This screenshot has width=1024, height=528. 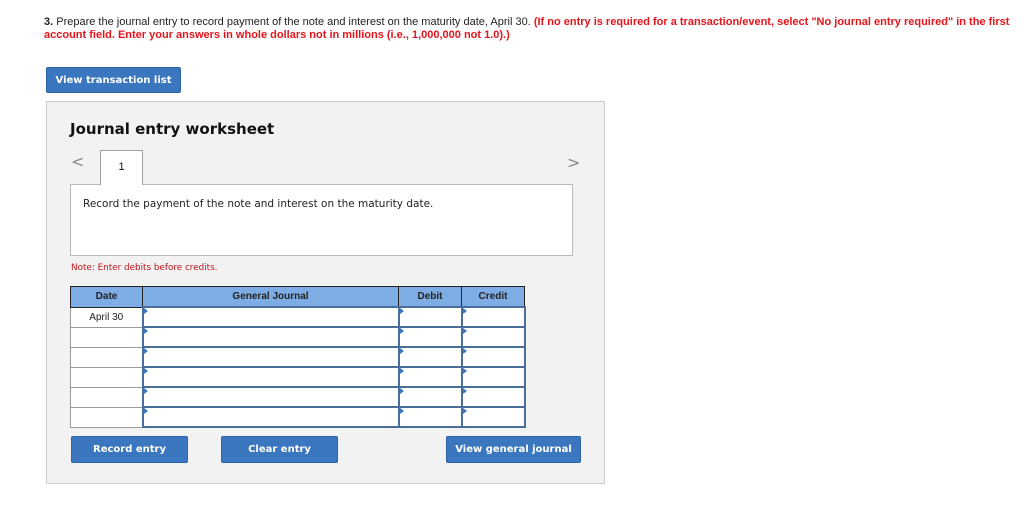 I want to click on table-header-row: Date General Journal Debit Credit, so click(x=297, y=297).